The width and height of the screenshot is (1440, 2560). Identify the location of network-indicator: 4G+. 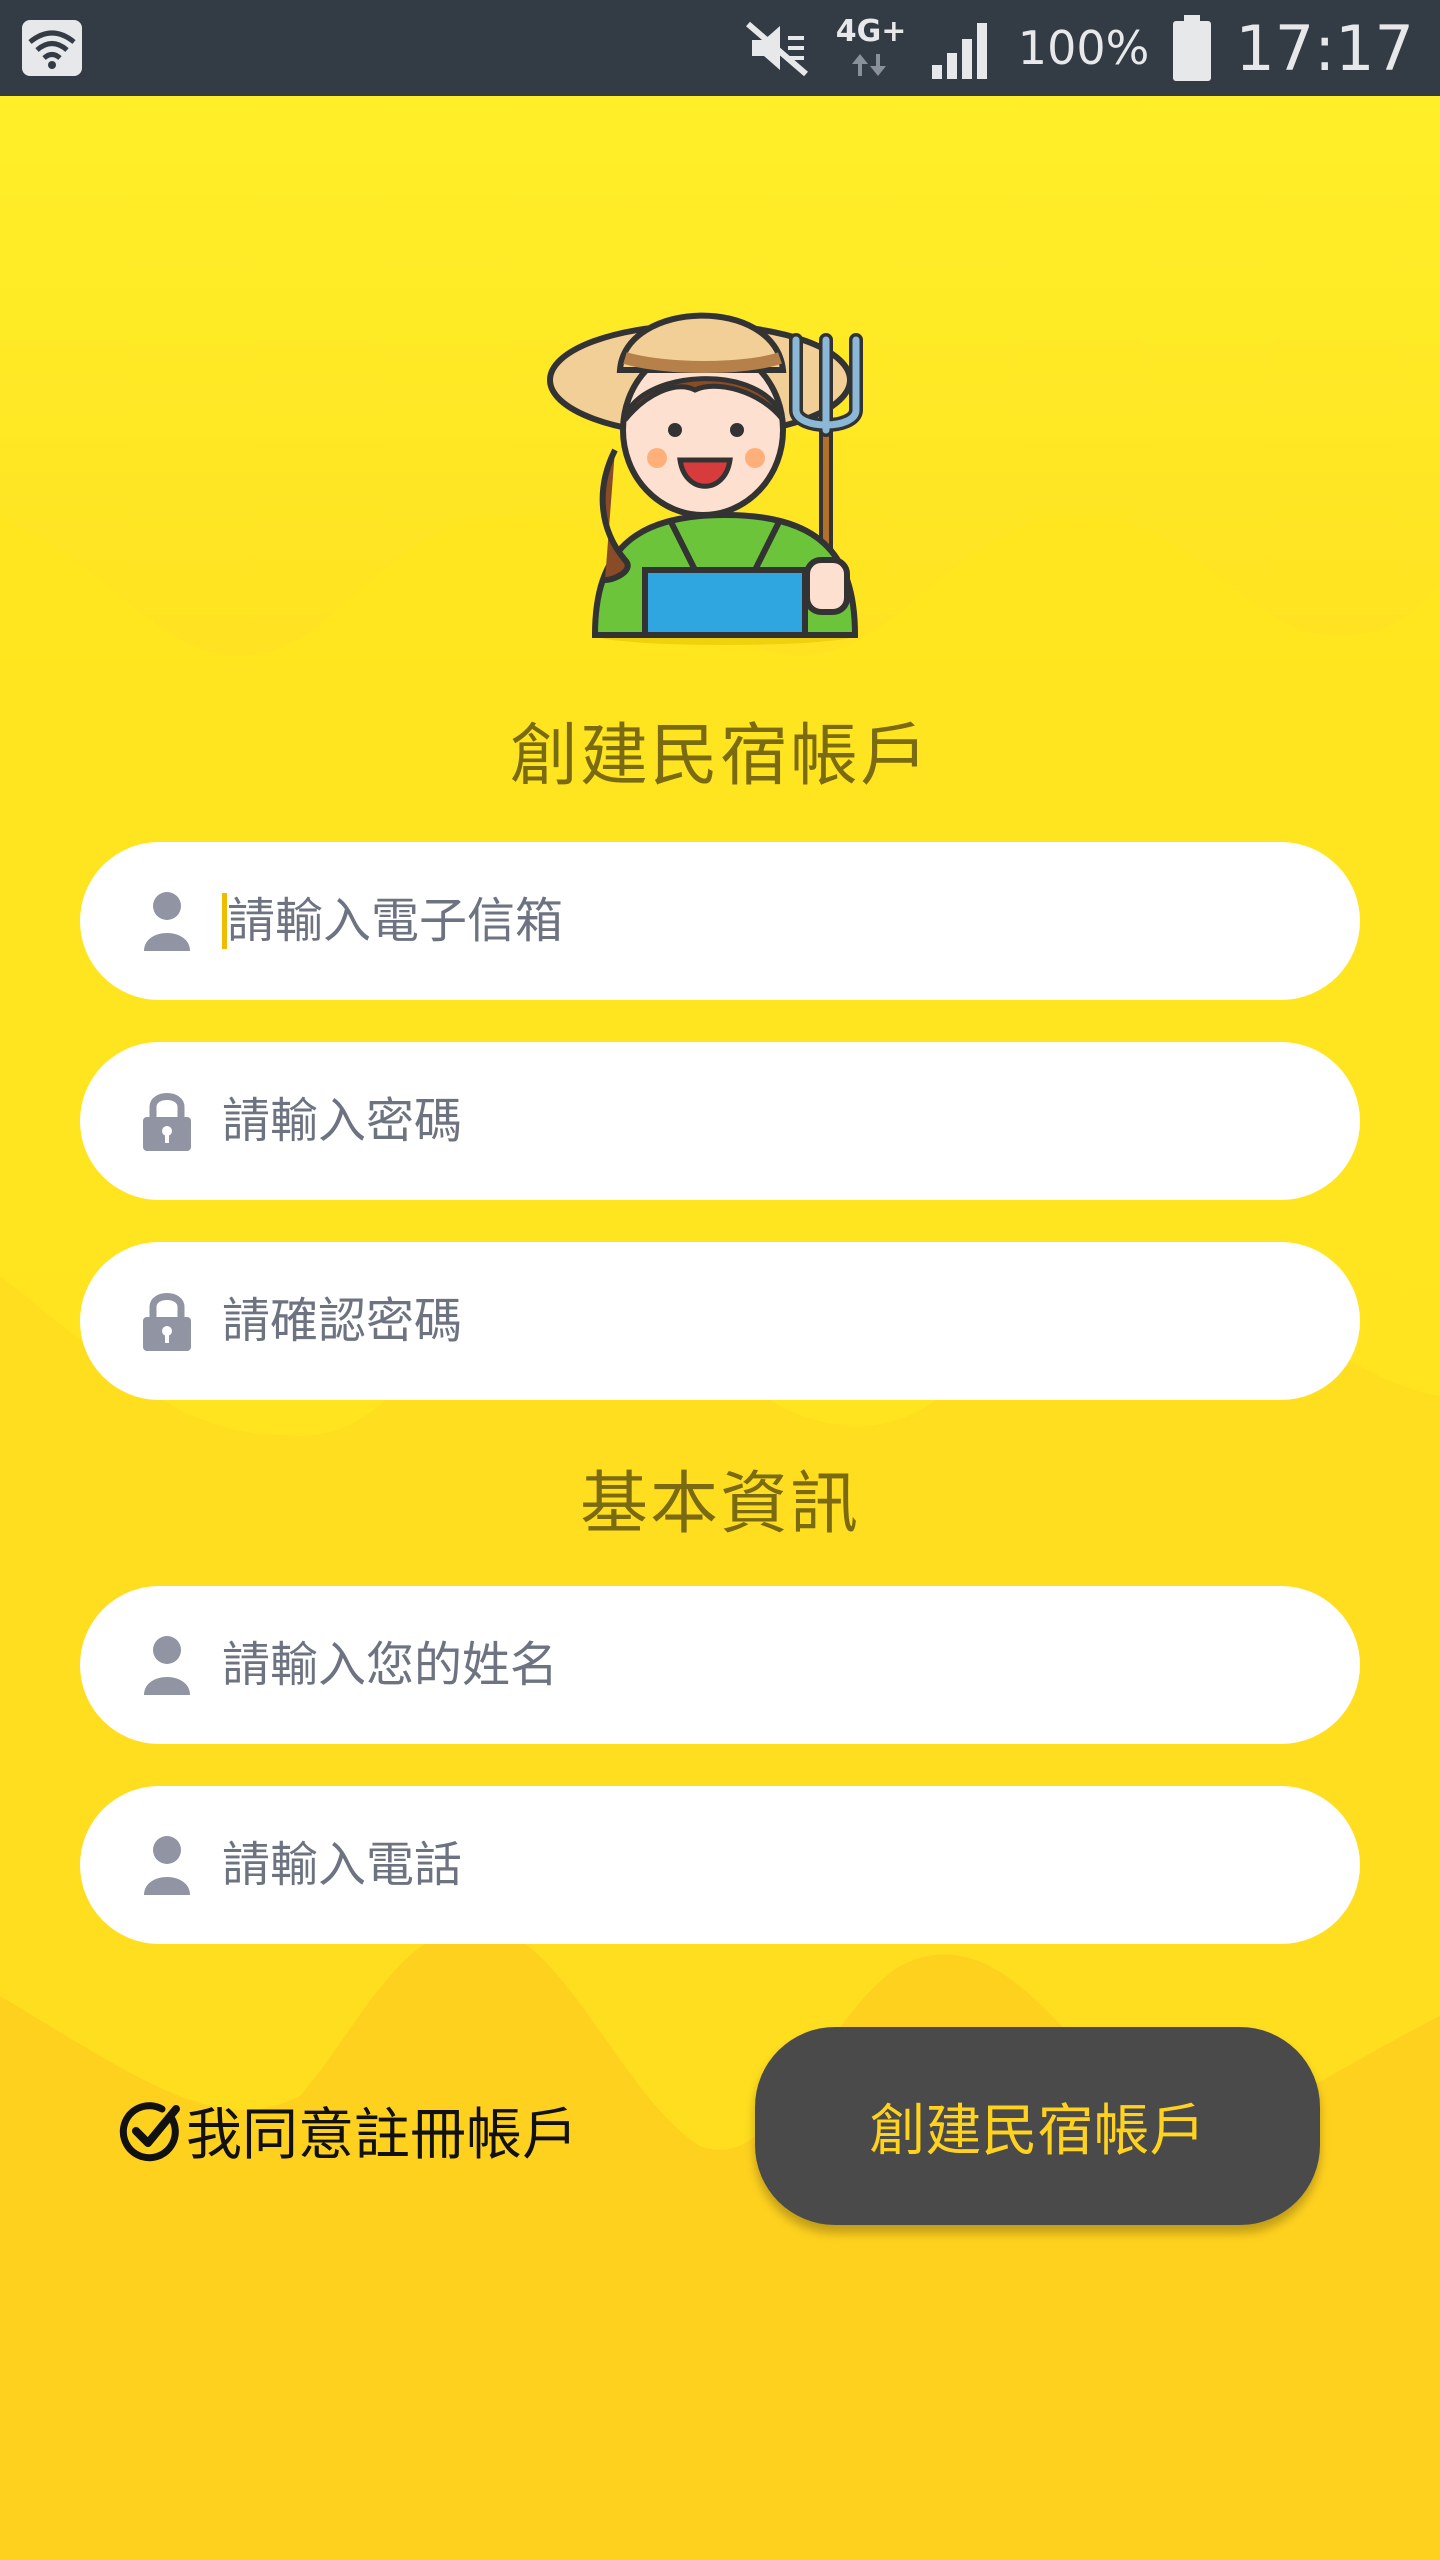
(871, 48).